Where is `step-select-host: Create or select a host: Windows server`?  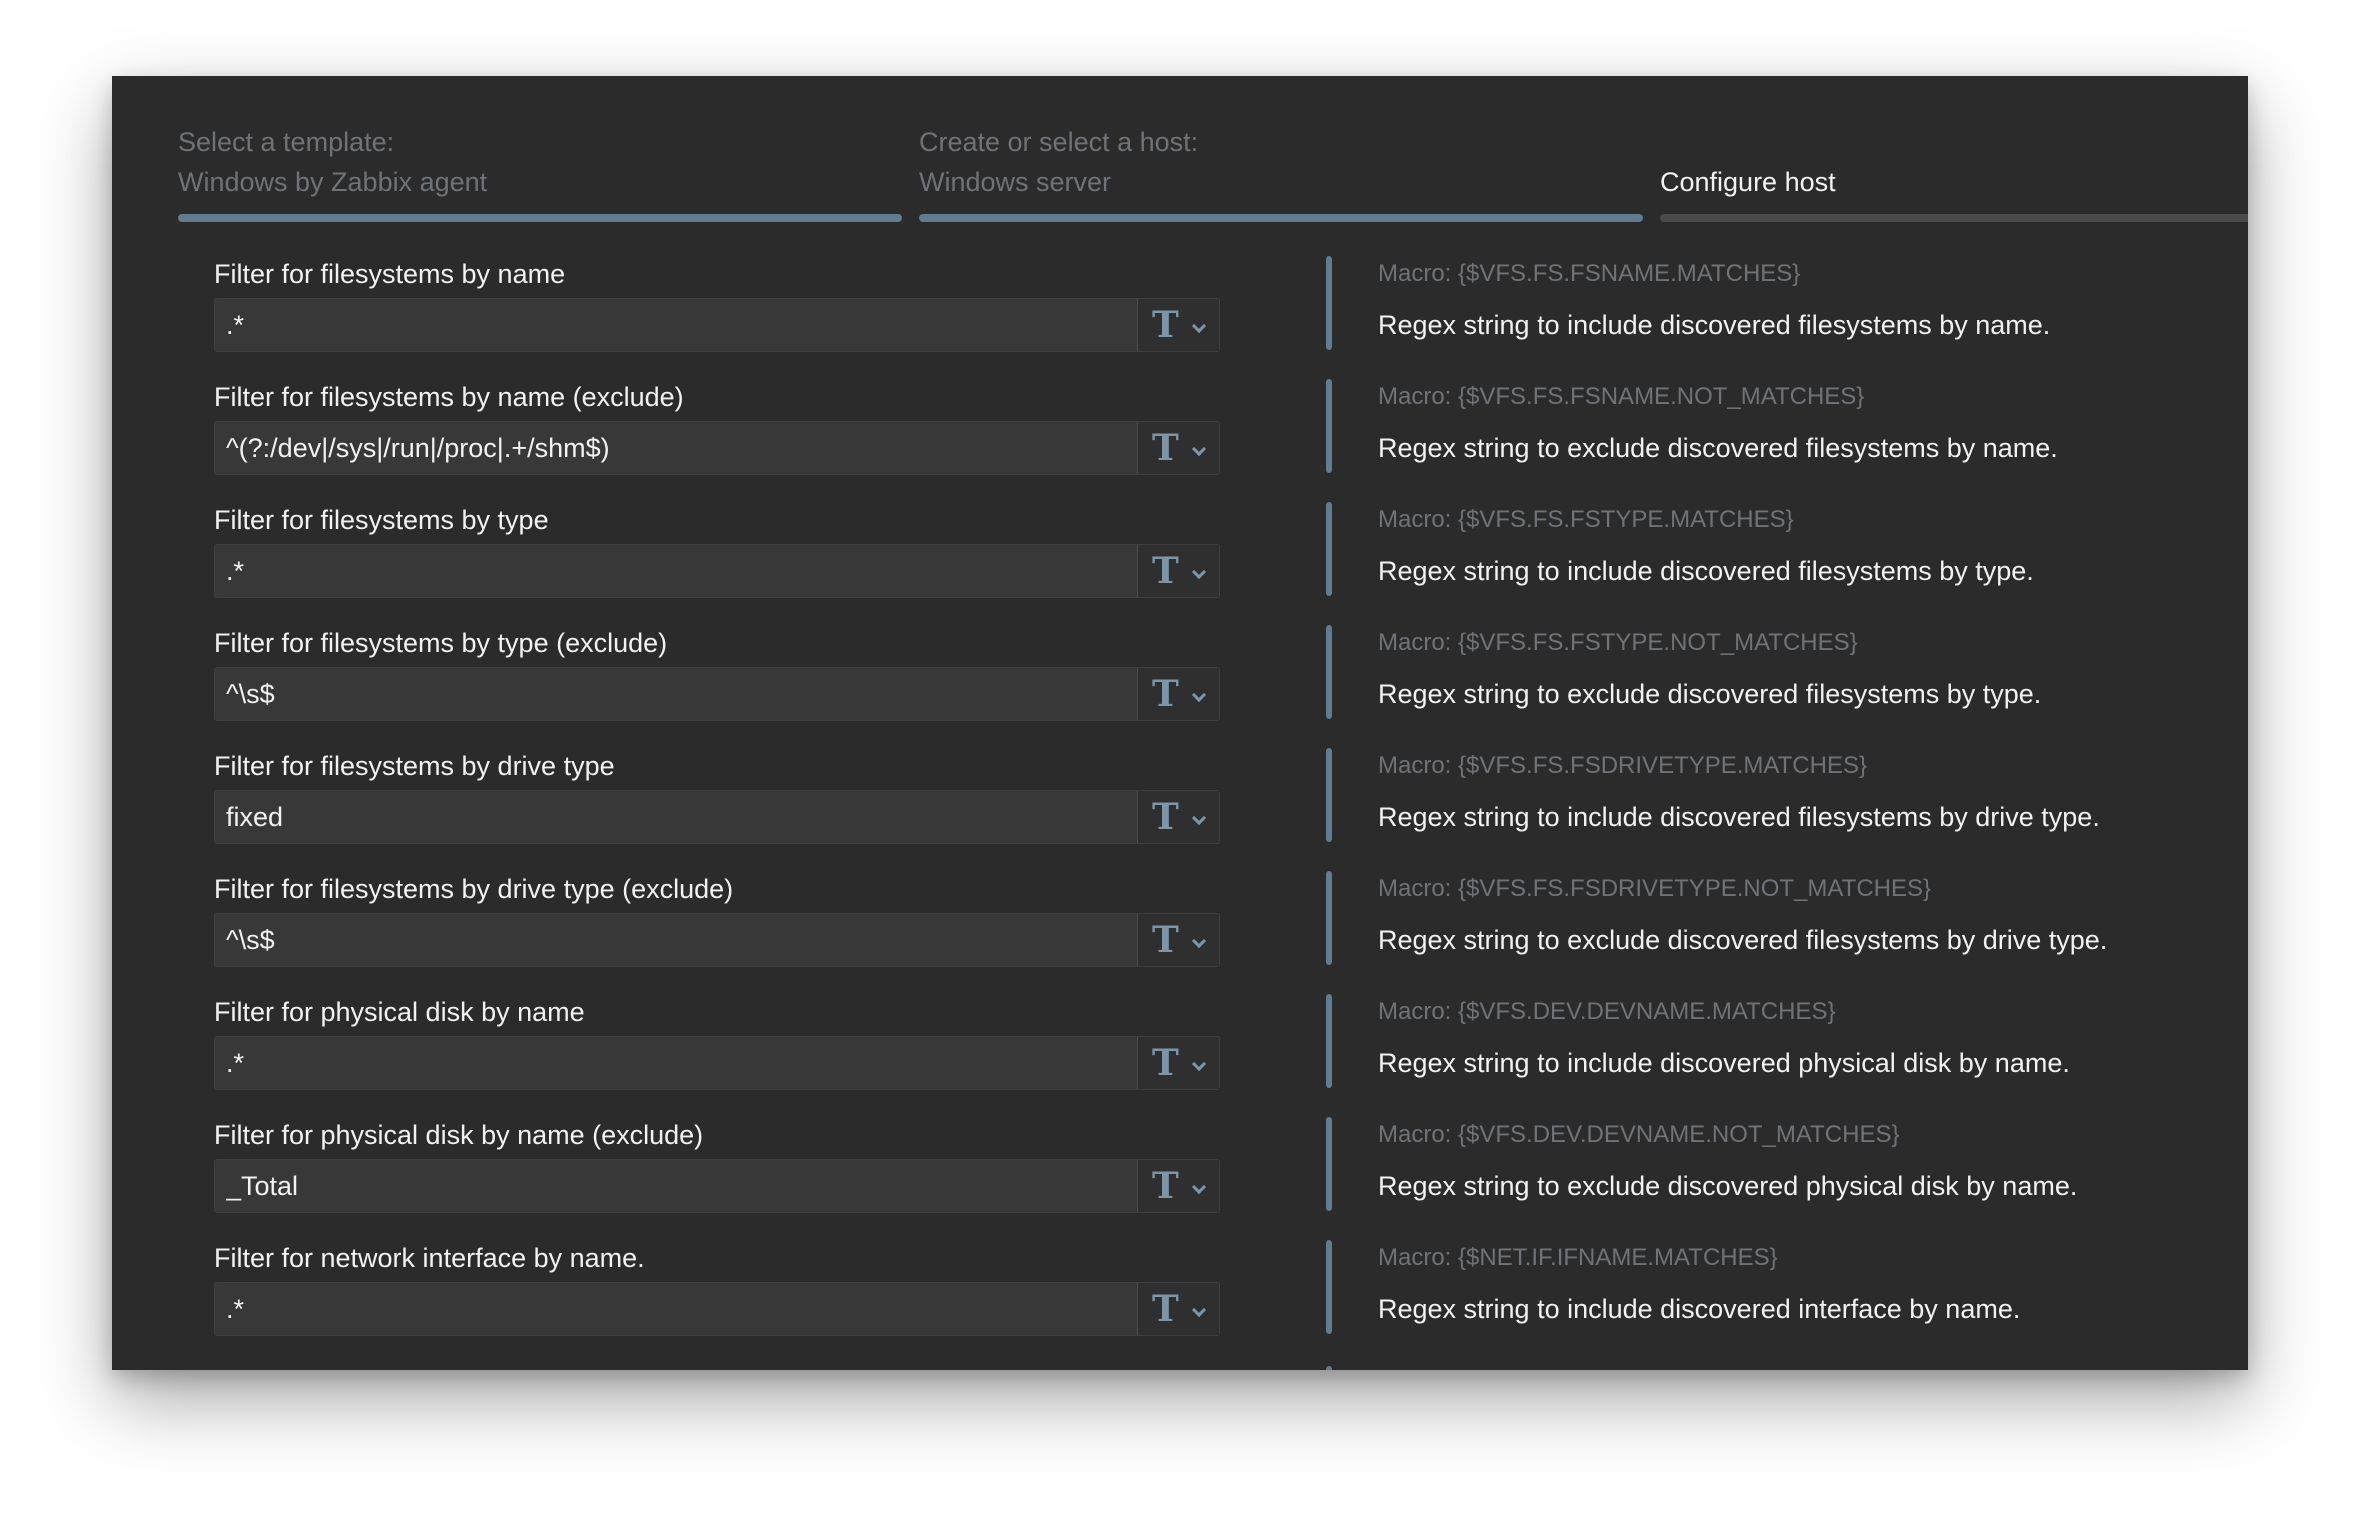
step-select-host: Create or select a host: Windows server is located at coordinates (1281, 172).